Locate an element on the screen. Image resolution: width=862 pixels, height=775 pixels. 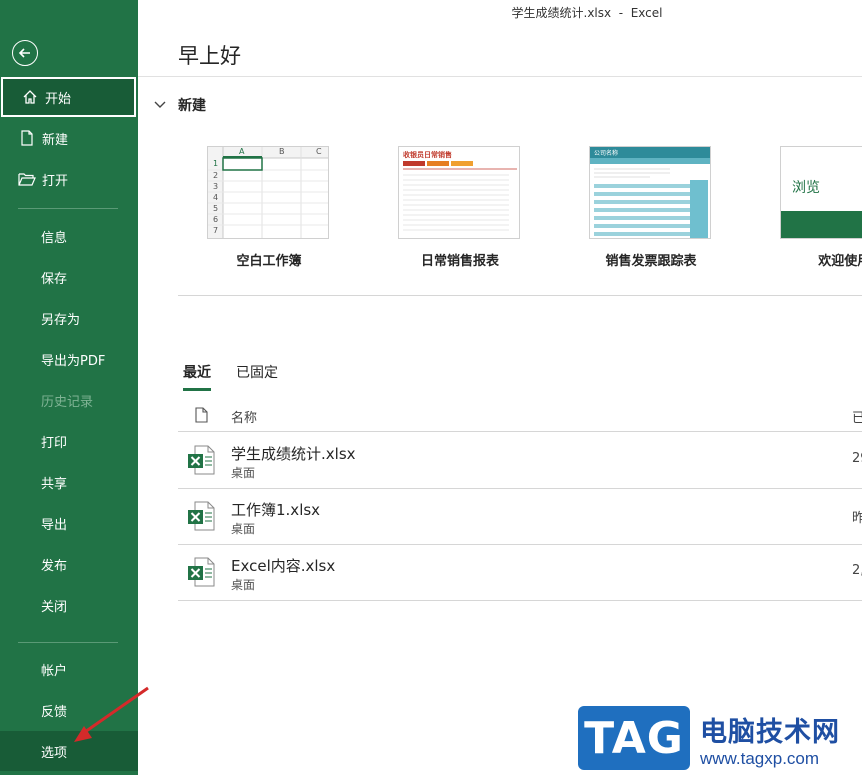
template-thumbnail: 浏览 is located at coordinates (821, 192).